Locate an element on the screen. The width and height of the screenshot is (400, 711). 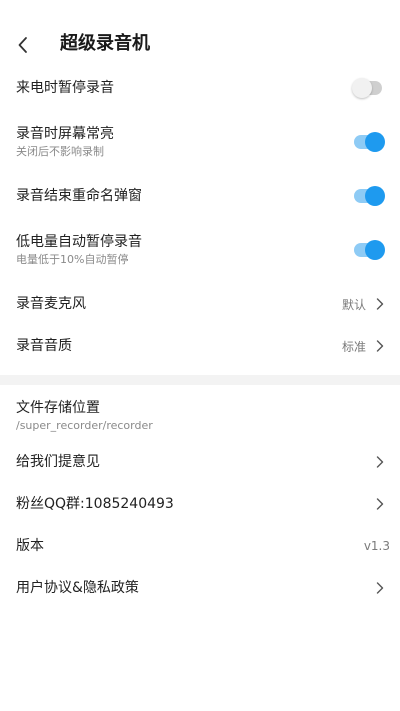
setting-microphone-value: 默认 is located at coordinates (353, 304).